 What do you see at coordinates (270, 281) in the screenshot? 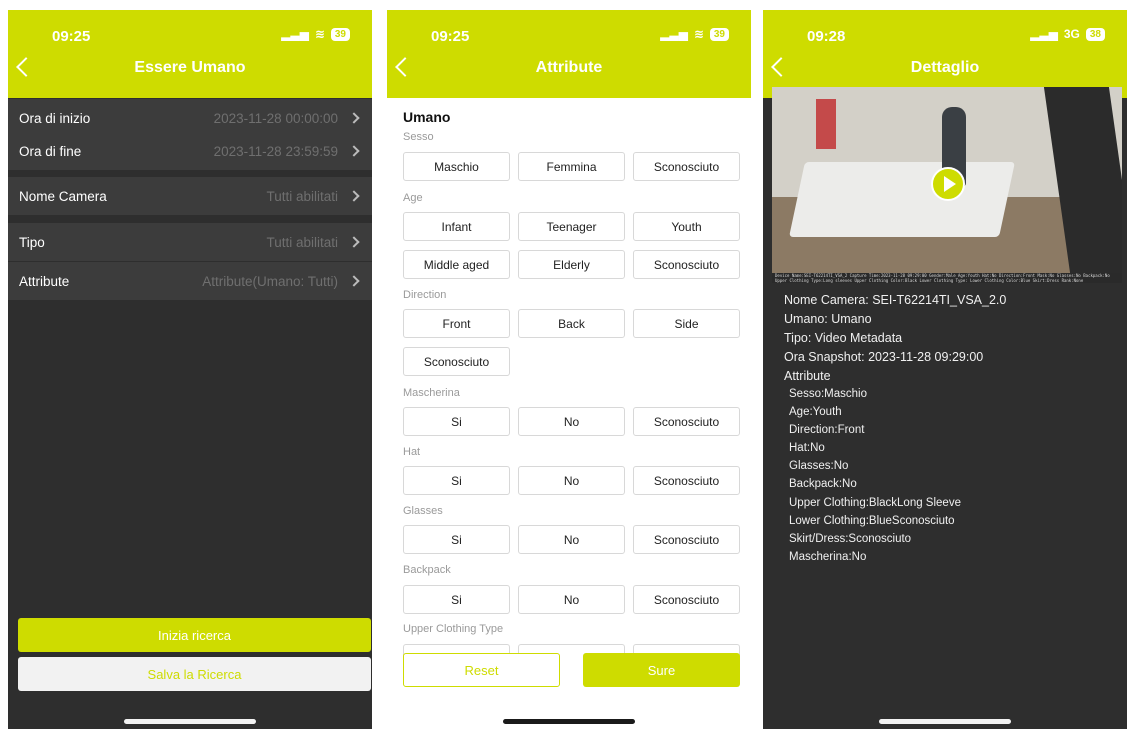
I see `row-value: Attribute(Umano: Tutti)` at bounding box center [270, 281].